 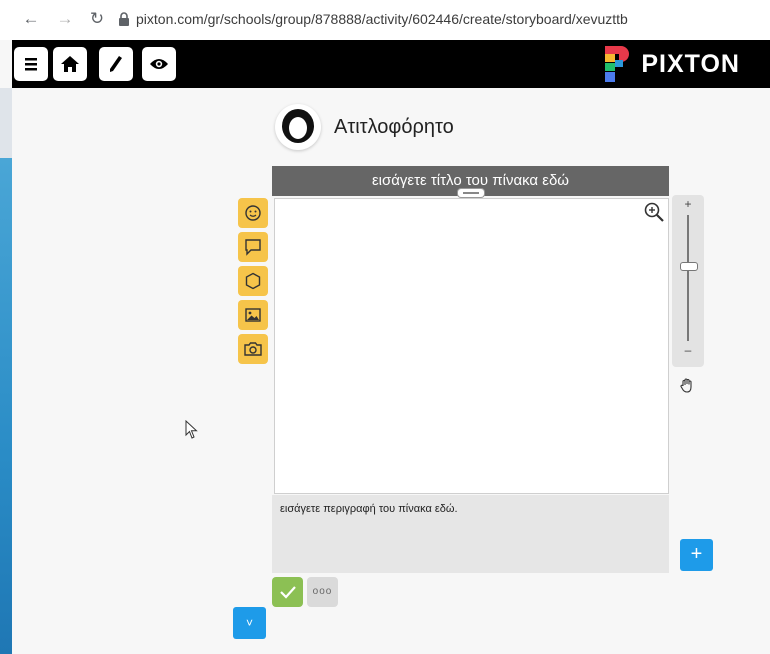 I want to click on panel-description-field: εισάγετε περιγραφή του πίνακα εδώ., so click(x=470, y=534).